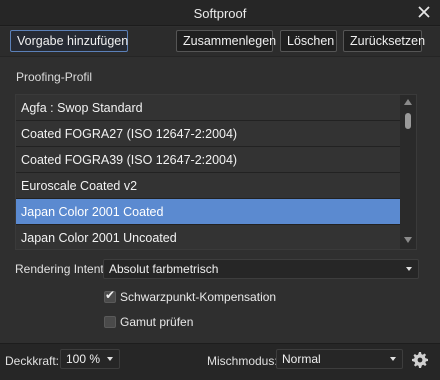 The width and height of the screenshot is (440, 380). Describe the element at coordinates (408, 102) in the screenshot. I see `arrow-up-icon` at that location.